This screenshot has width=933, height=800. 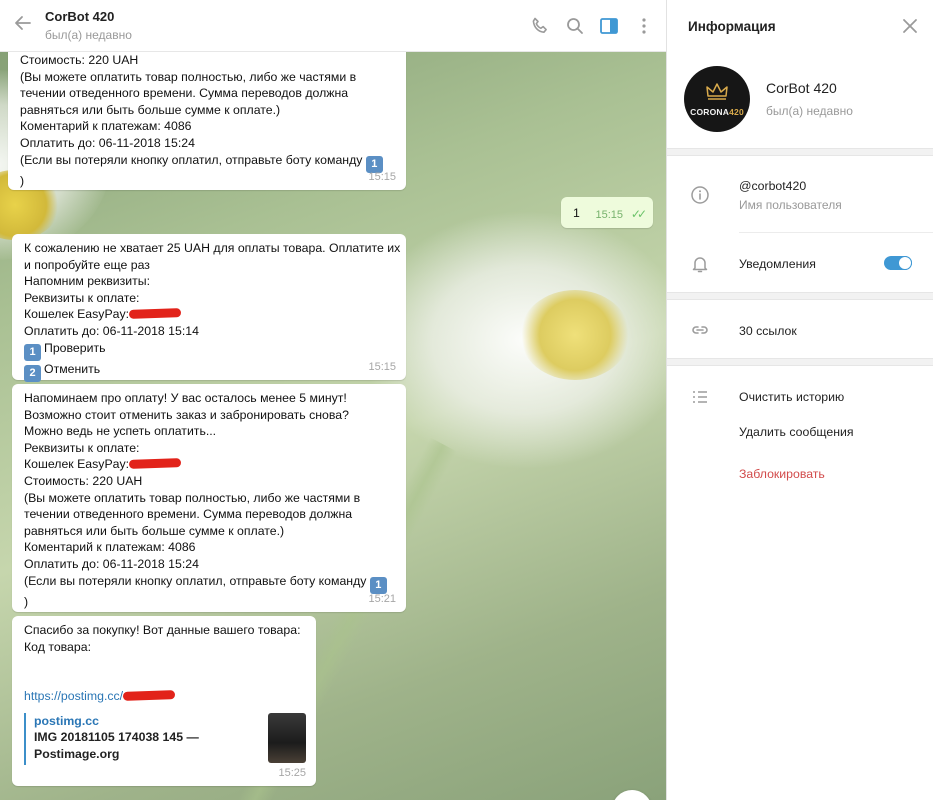 What do you see at coordinates (791, 397) in the screenshot?
I see `clear-history-button: Очистить историю` at bounding box center [791, 397].